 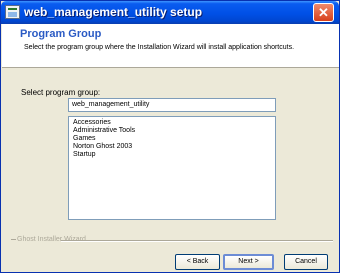 I want to click on list-item: Norton Ghost 2003, so click(x=174, y=147).